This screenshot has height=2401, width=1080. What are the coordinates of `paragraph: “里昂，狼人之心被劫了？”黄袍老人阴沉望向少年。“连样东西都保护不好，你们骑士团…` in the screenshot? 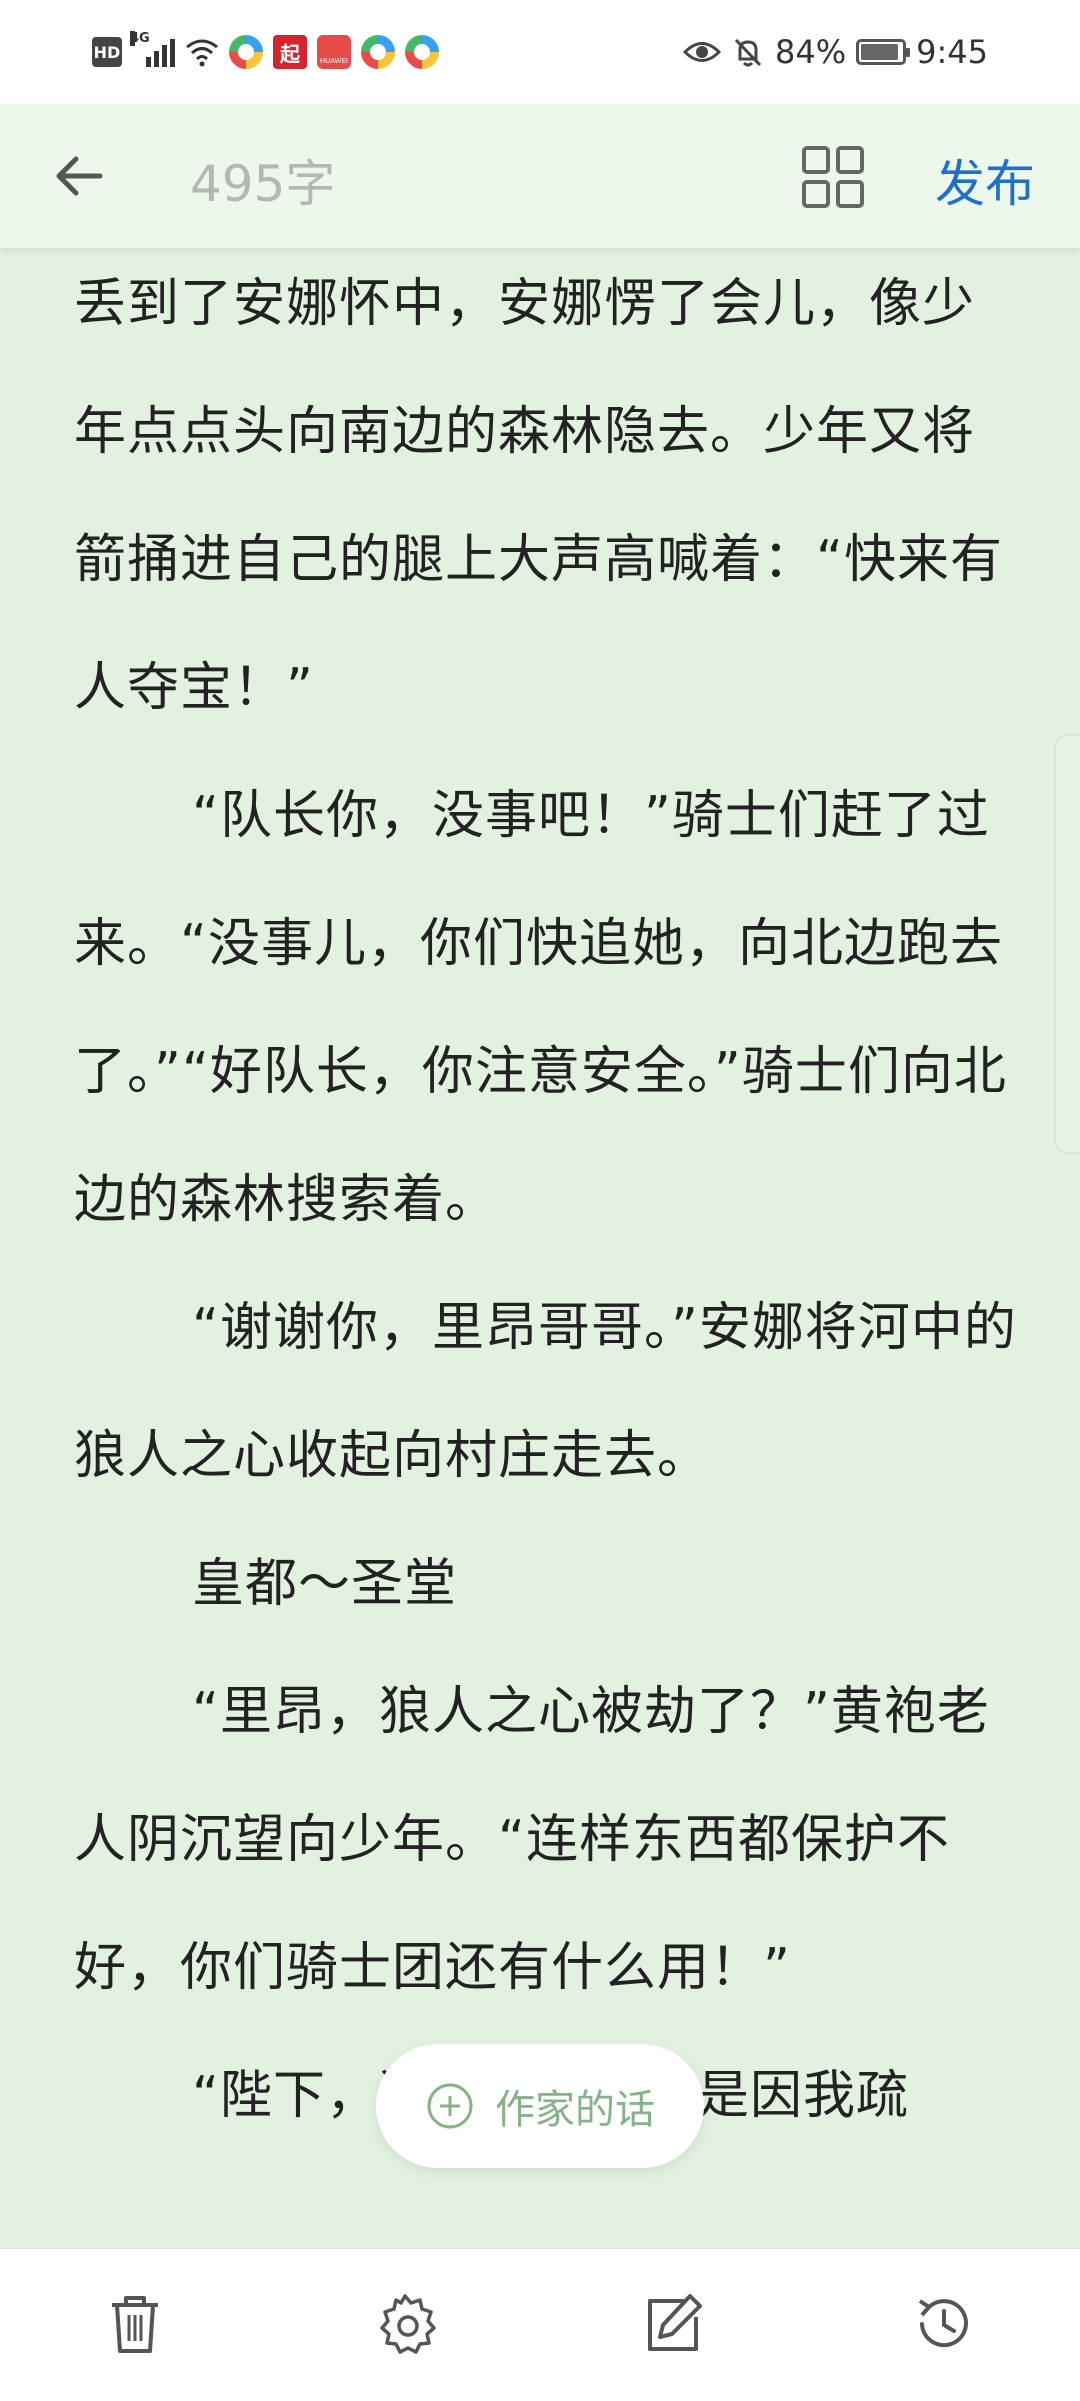 It's located at (532, 1840).